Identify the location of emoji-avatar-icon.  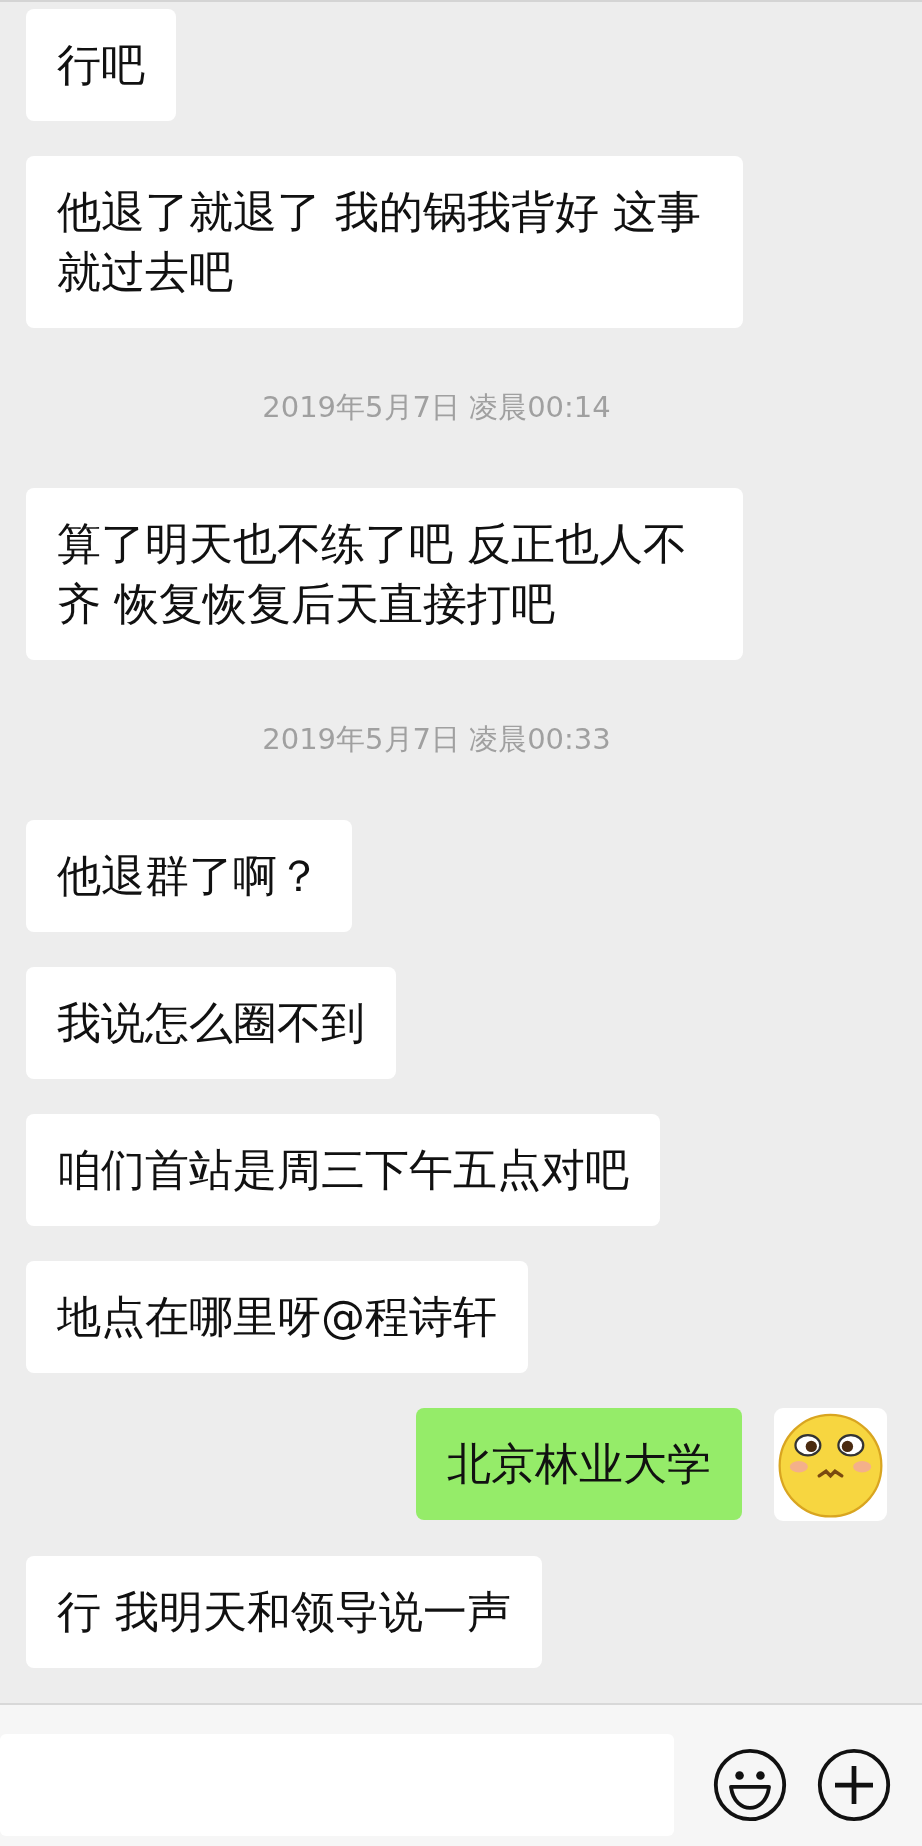
(830, 1464).